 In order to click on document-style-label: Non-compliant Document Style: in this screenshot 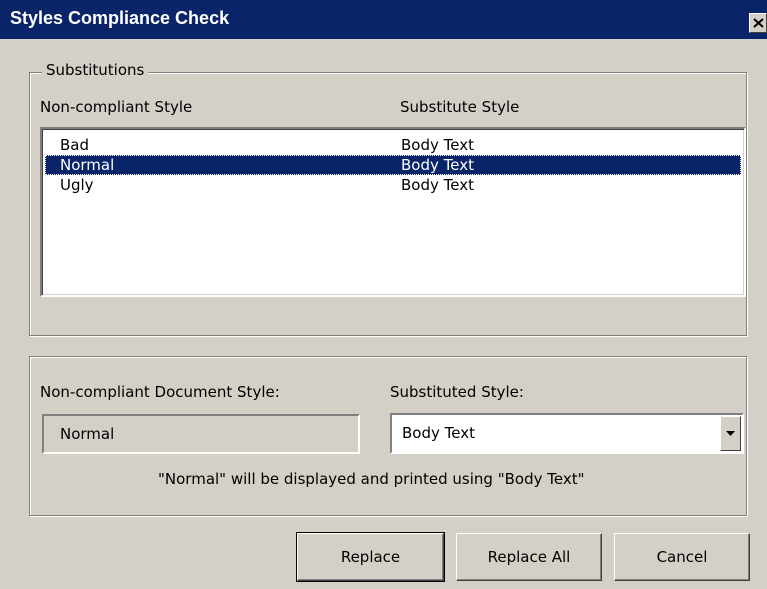, I will do `click(160, 392)`.